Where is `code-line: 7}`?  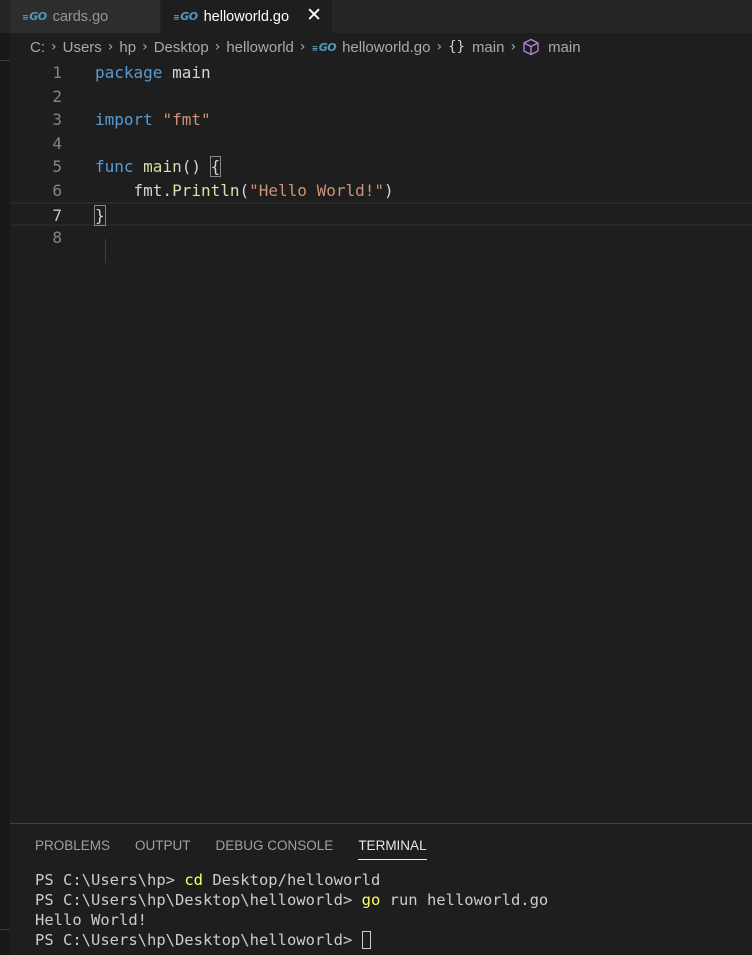 code-line: 7} is located at coordinates (381, 214).